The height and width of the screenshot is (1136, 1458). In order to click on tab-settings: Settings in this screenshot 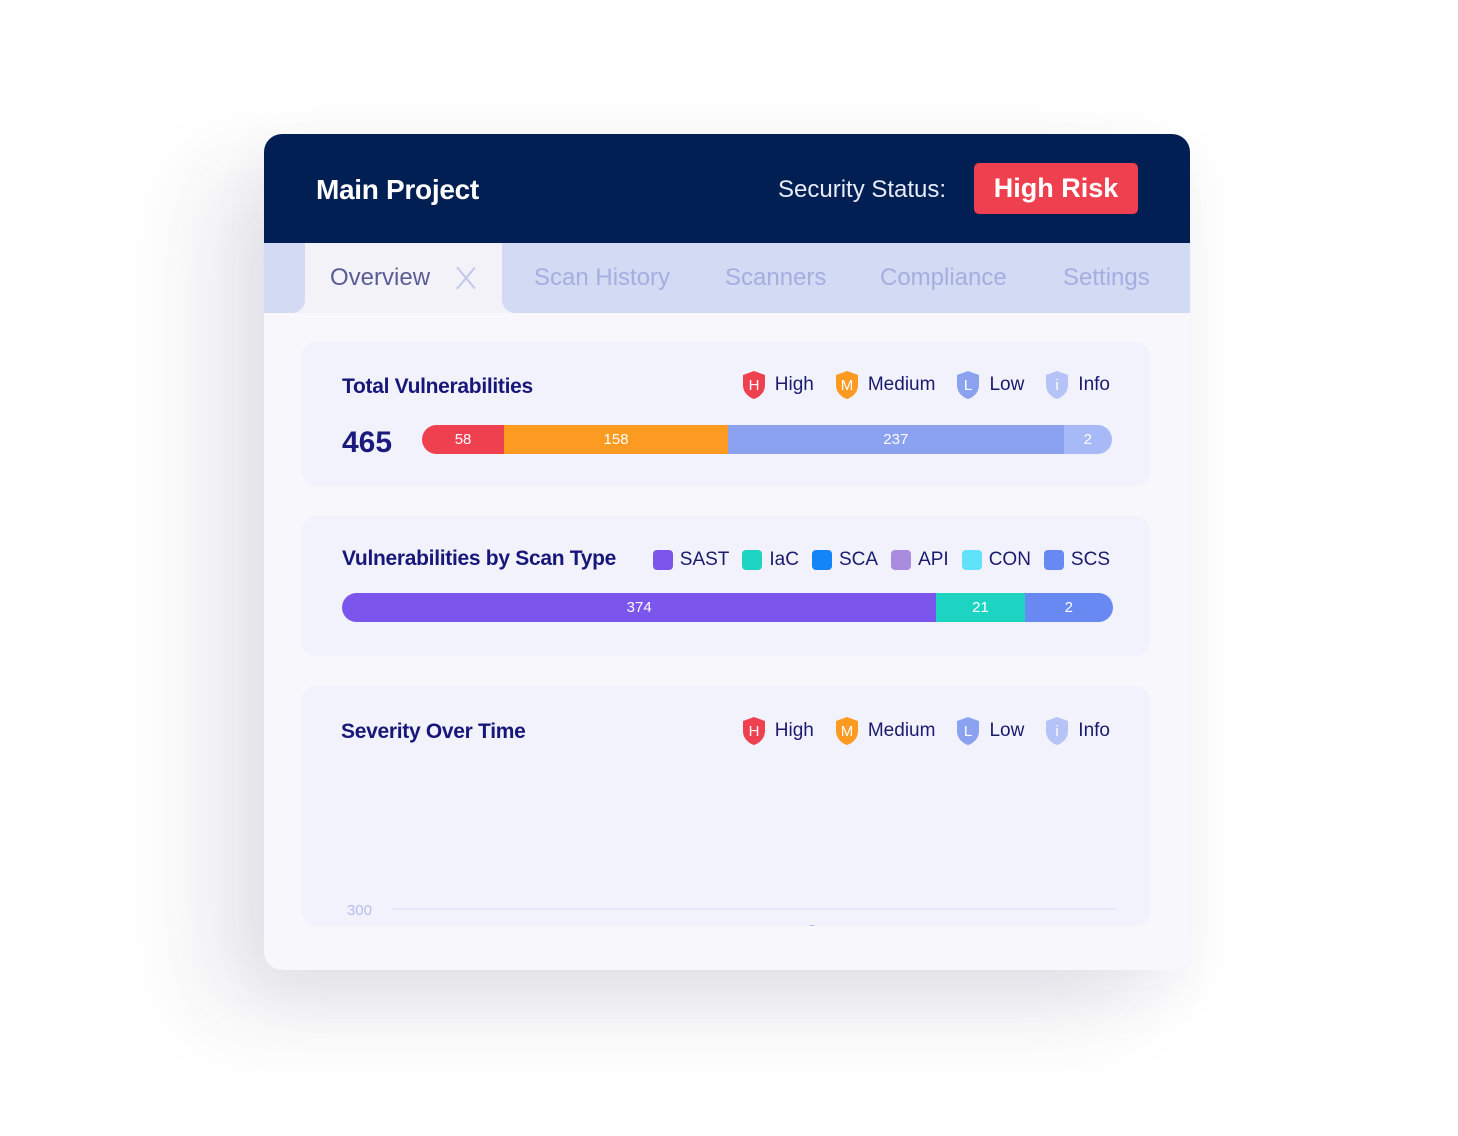, I will do `click(1106, 278)`.